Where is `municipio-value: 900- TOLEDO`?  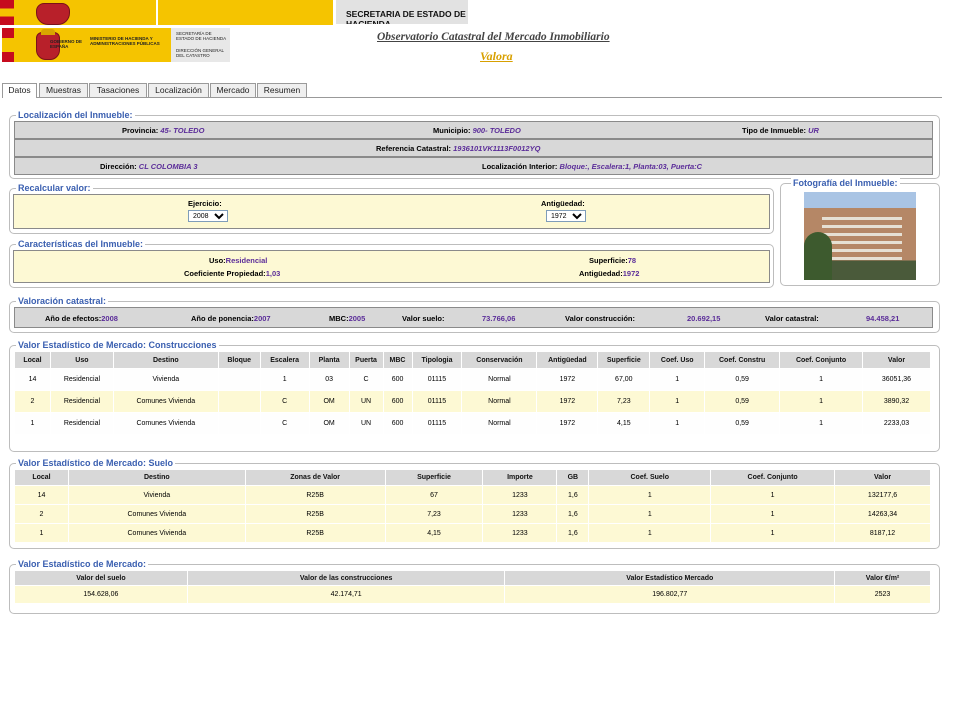 municipio-value: 900- TOLEDO is located at coordinates (496, 130).